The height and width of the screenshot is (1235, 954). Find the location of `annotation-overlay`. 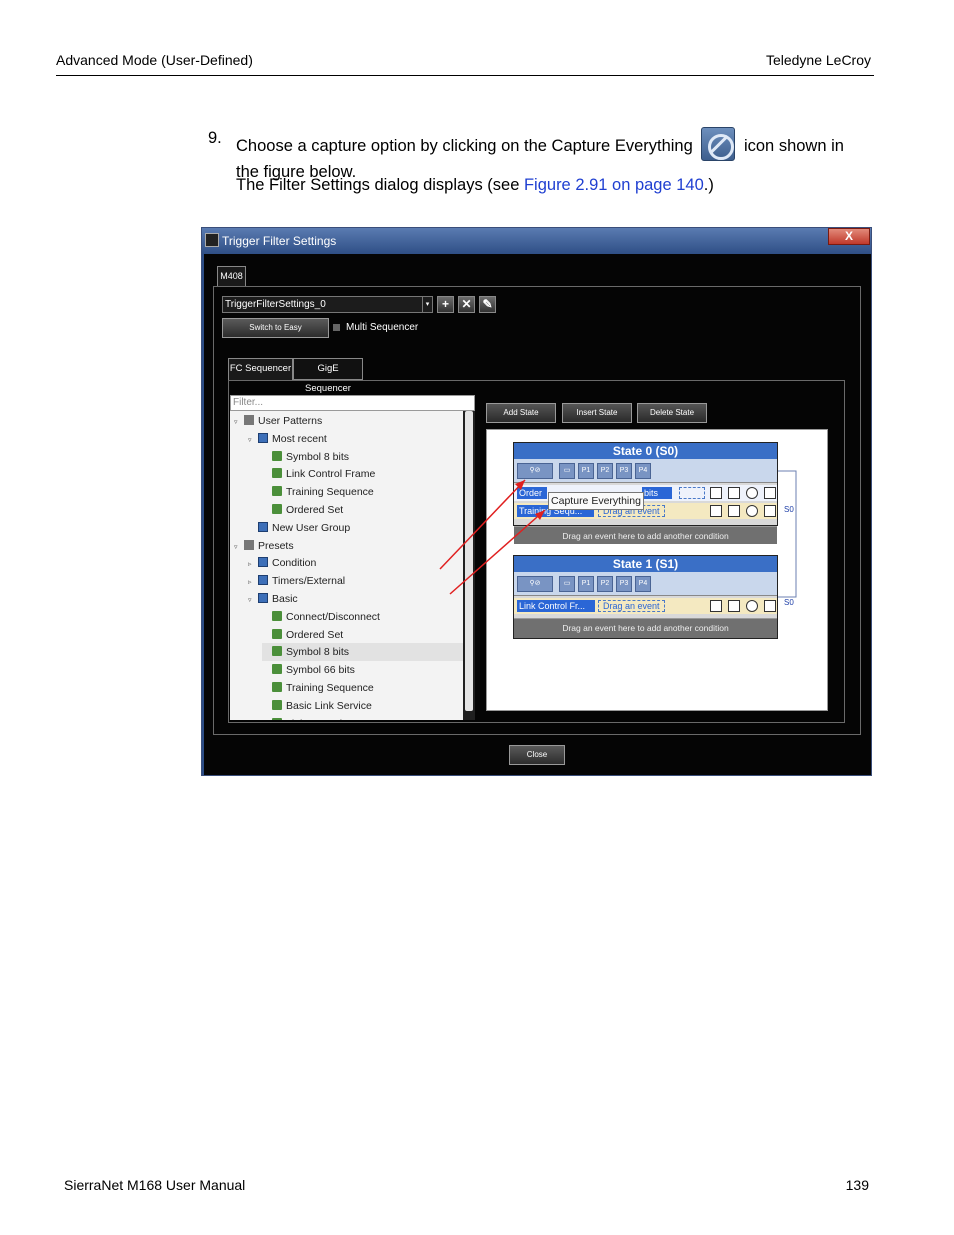

annotation-overlay is located at coordinates (618, 534).